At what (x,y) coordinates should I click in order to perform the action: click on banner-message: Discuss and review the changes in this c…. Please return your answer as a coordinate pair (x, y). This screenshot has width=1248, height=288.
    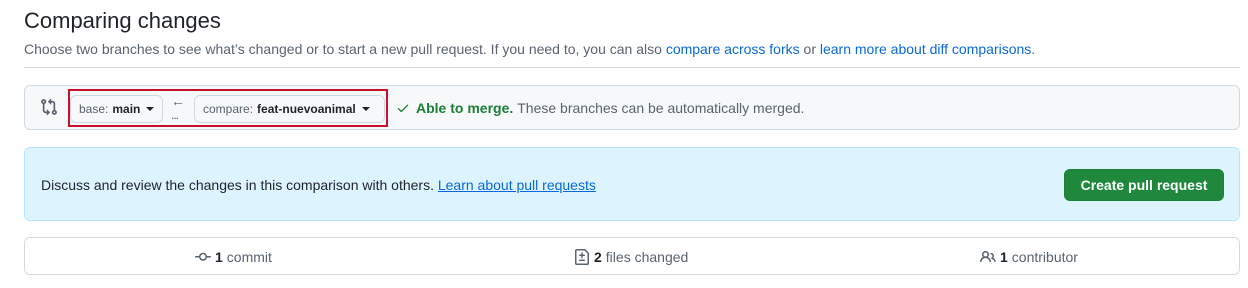
    Looking at the image, I should click on (239, 185).